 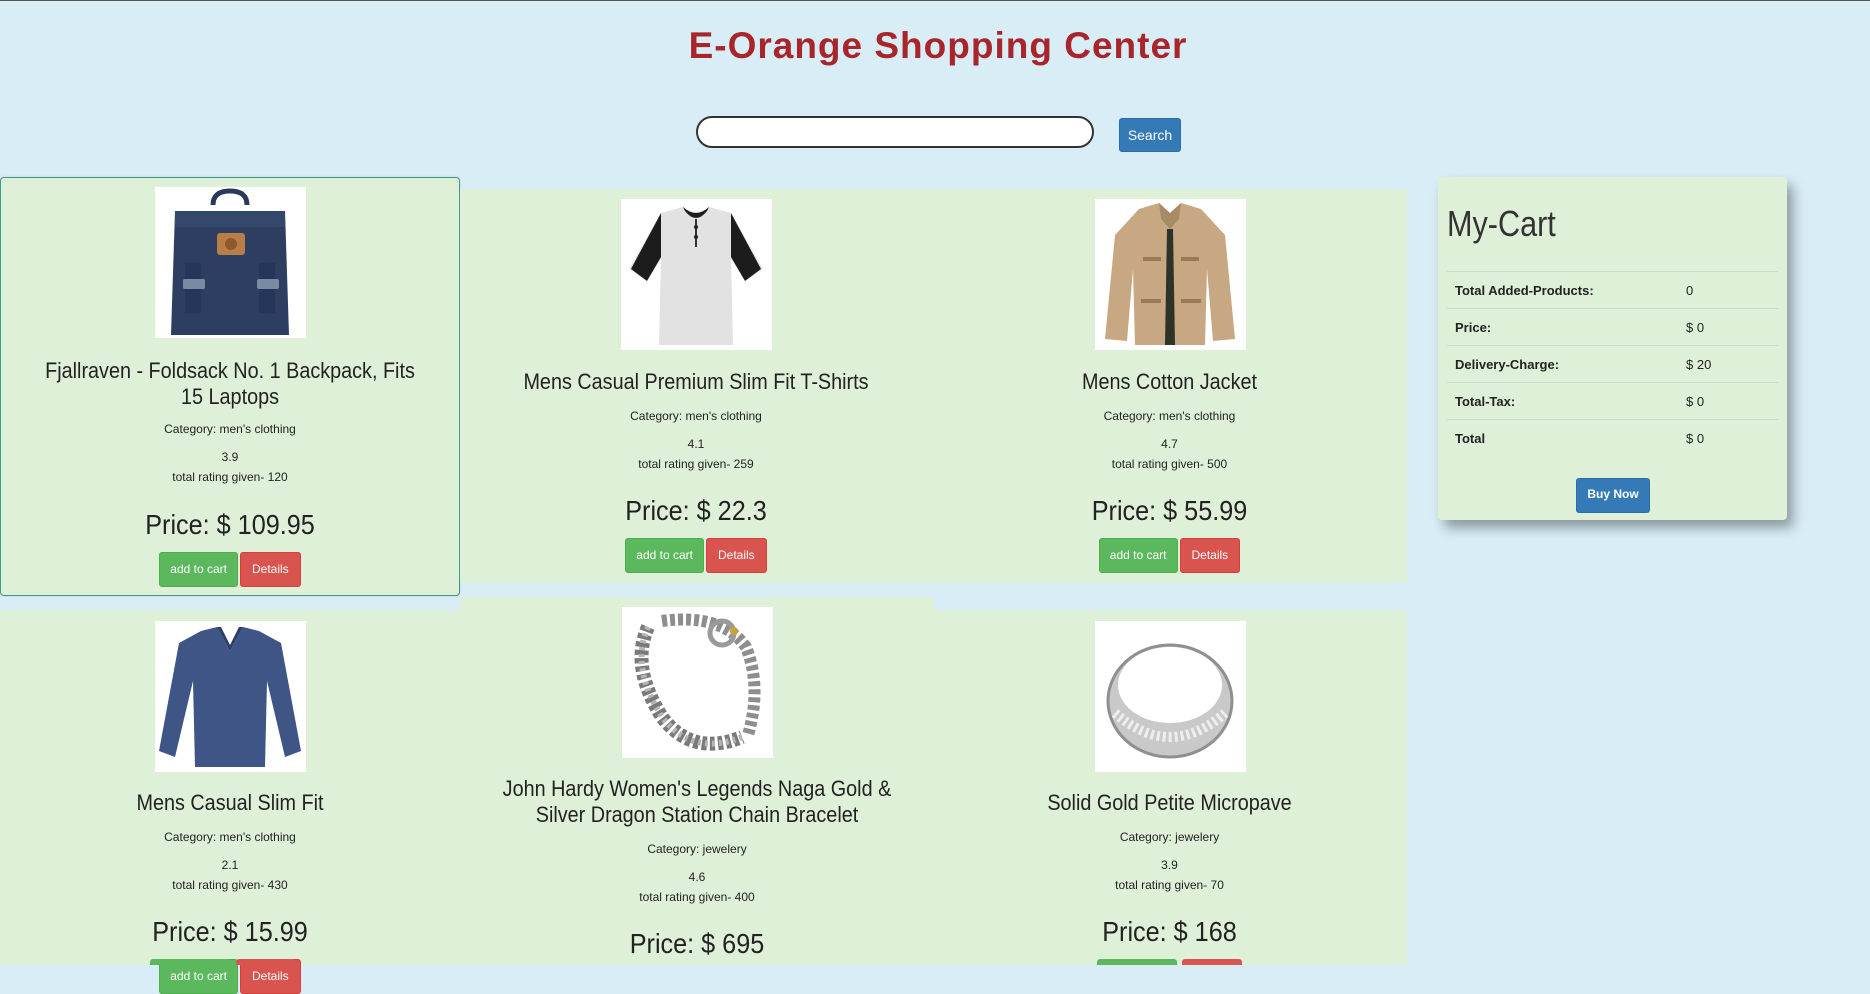 I want to click on product-title: Mens Casual Slim Fit, so click(x=230, y=803).